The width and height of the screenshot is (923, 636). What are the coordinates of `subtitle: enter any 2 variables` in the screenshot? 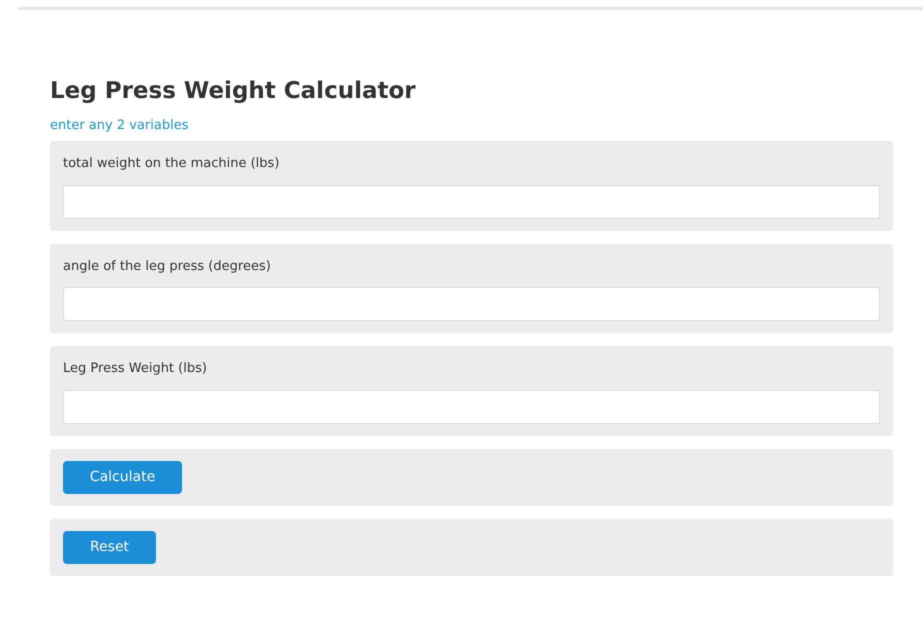 It's located at (119, 125).